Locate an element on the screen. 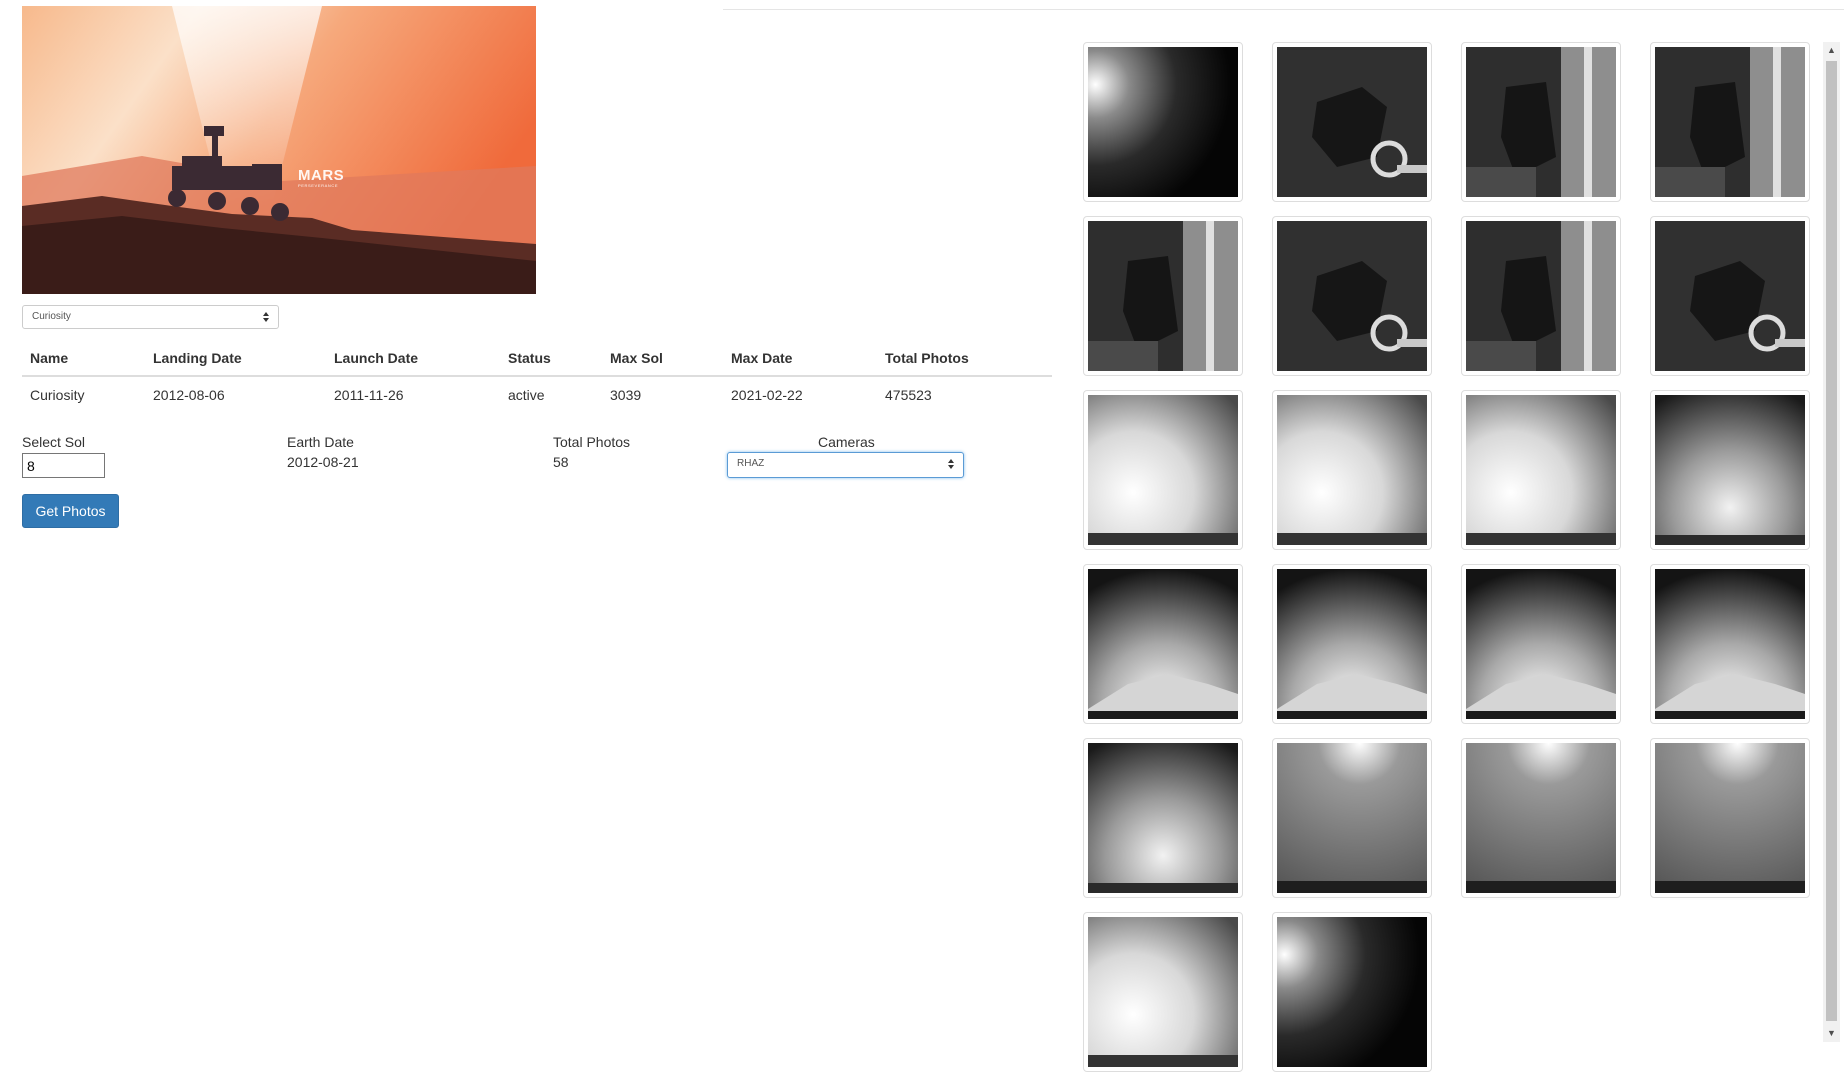  cell-total-photos: 475523 is located at coordinates (908, 394).